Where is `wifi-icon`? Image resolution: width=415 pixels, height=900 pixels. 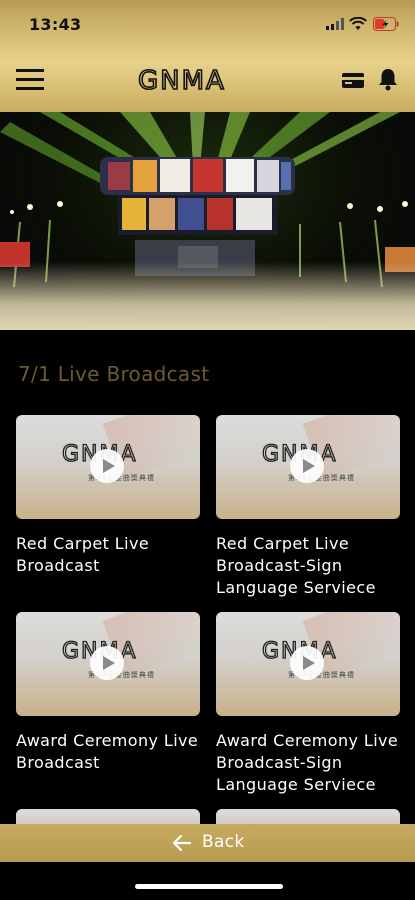 wifi-icon is located at coordinates (358, 23).